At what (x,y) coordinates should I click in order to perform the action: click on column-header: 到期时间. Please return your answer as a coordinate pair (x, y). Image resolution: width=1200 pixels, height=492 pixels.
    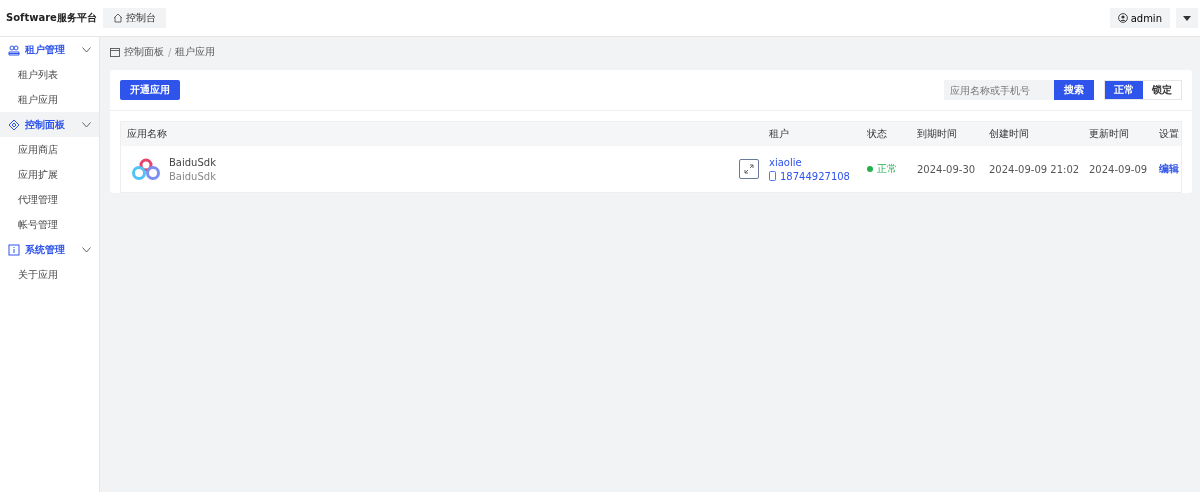
    Looking at the image, I should click on (937, 134).